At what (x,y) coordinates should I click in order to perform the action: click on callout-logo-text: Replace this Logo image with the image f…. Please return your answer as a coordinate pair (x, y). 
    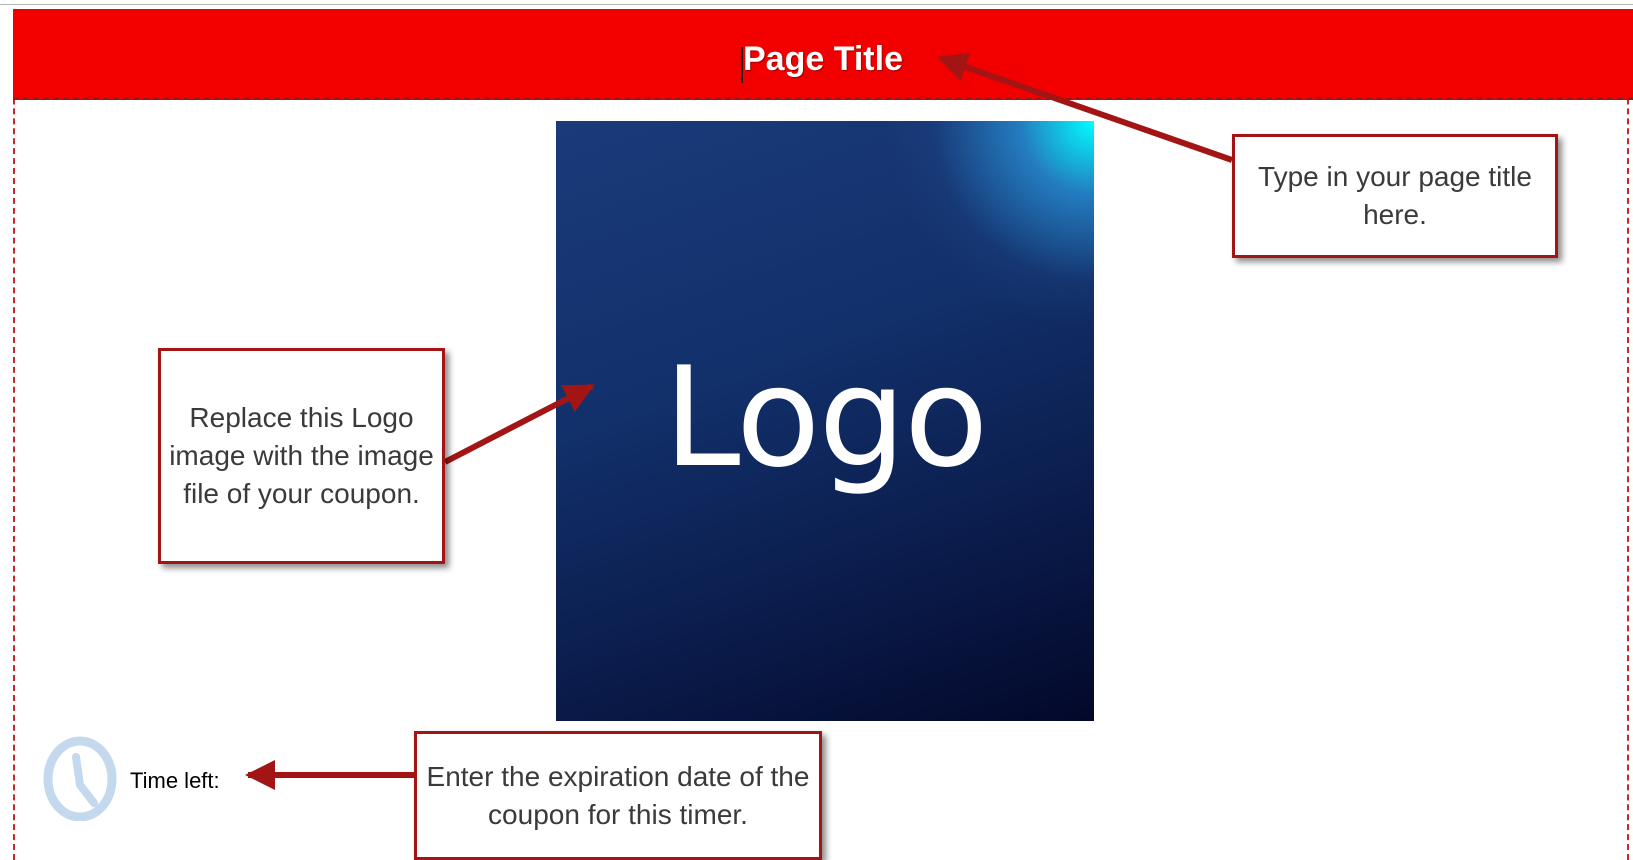
    Looking at the image, I should click on (301, 455).